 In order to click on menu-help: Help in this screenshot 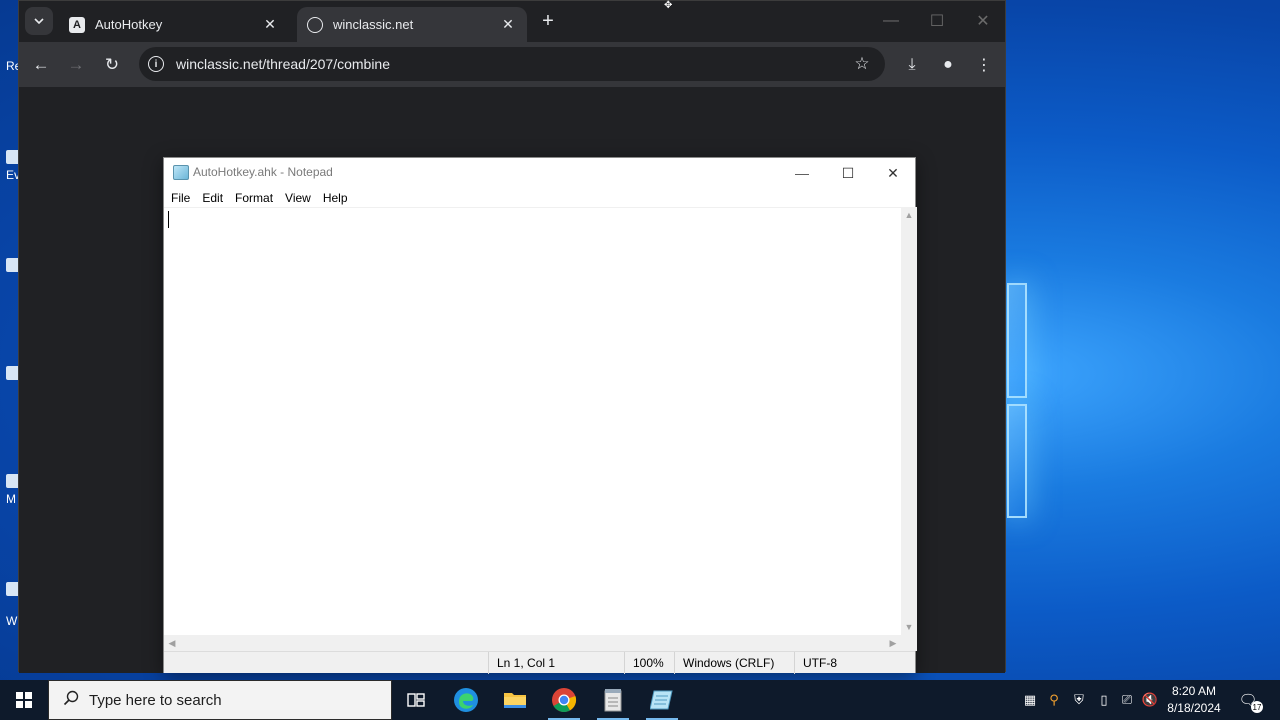, I will do `click(335, 198)`.